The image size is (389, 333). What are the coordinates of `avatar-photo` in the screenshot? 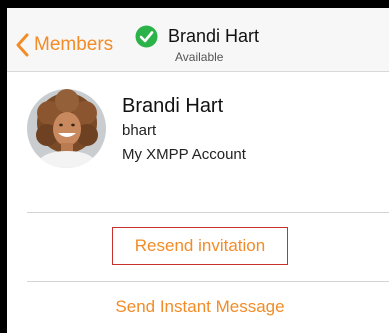 It's located at (66, 128).